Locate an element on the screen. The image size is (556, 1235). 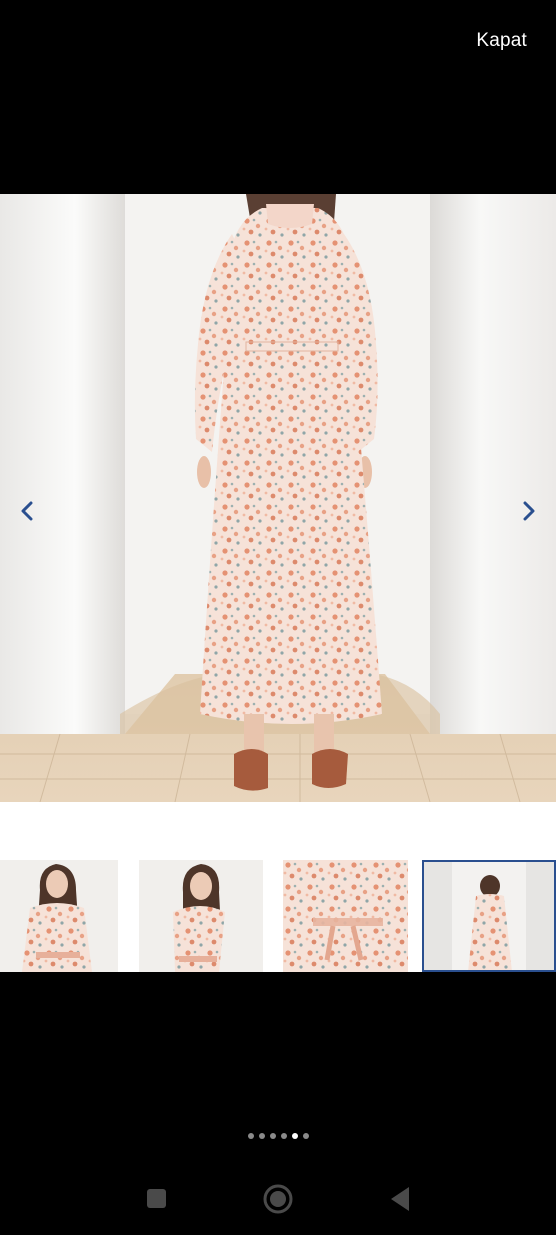
system-navigation-bar is located at coordinates (278, 1199).